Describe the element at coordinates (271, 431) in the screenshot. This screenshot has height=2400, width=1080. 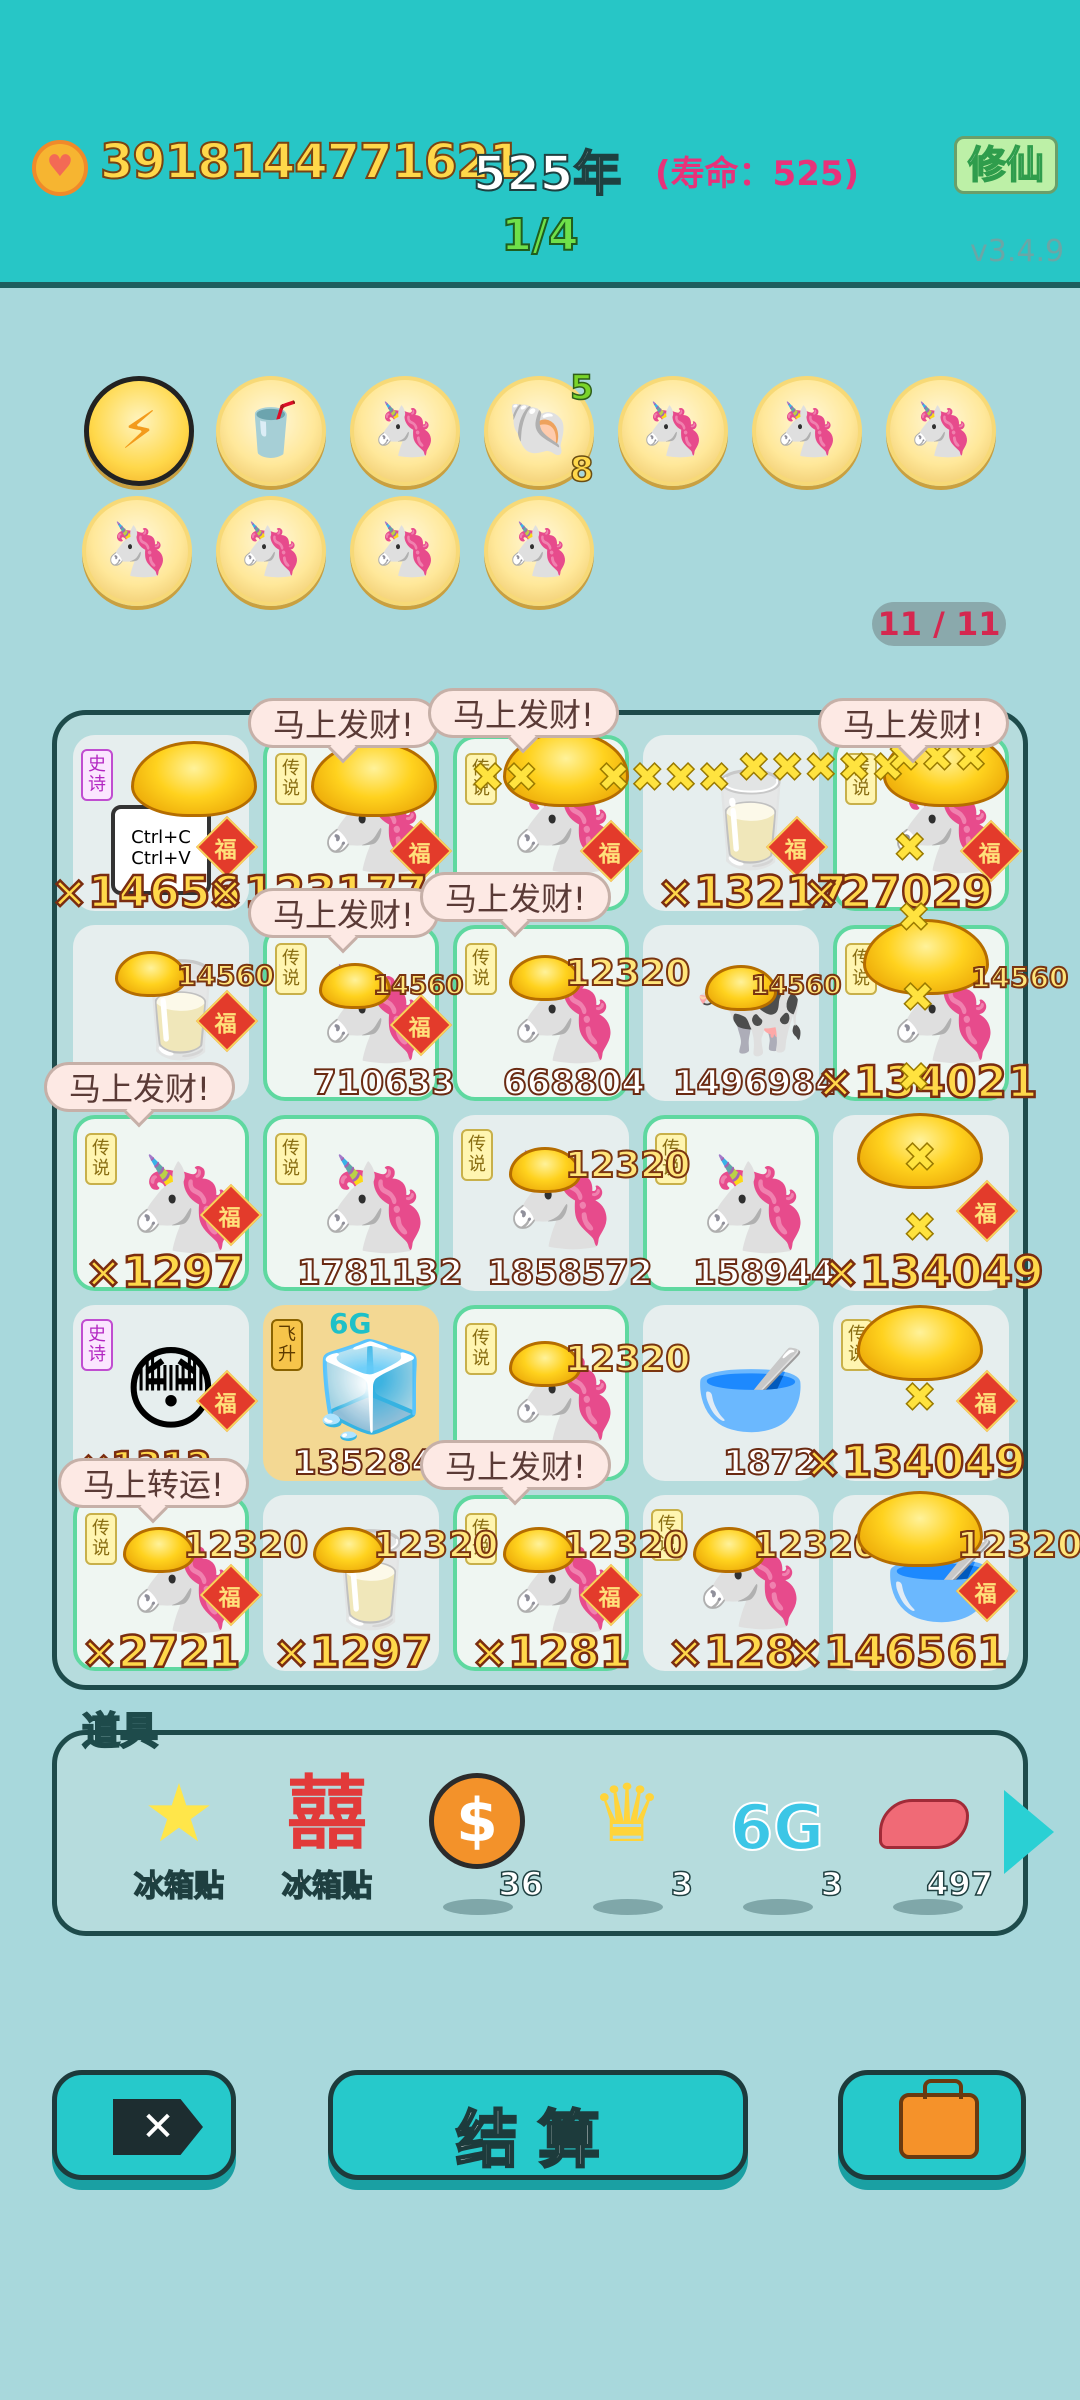
I see `bubble-tea-icon: 🥤` at that location.